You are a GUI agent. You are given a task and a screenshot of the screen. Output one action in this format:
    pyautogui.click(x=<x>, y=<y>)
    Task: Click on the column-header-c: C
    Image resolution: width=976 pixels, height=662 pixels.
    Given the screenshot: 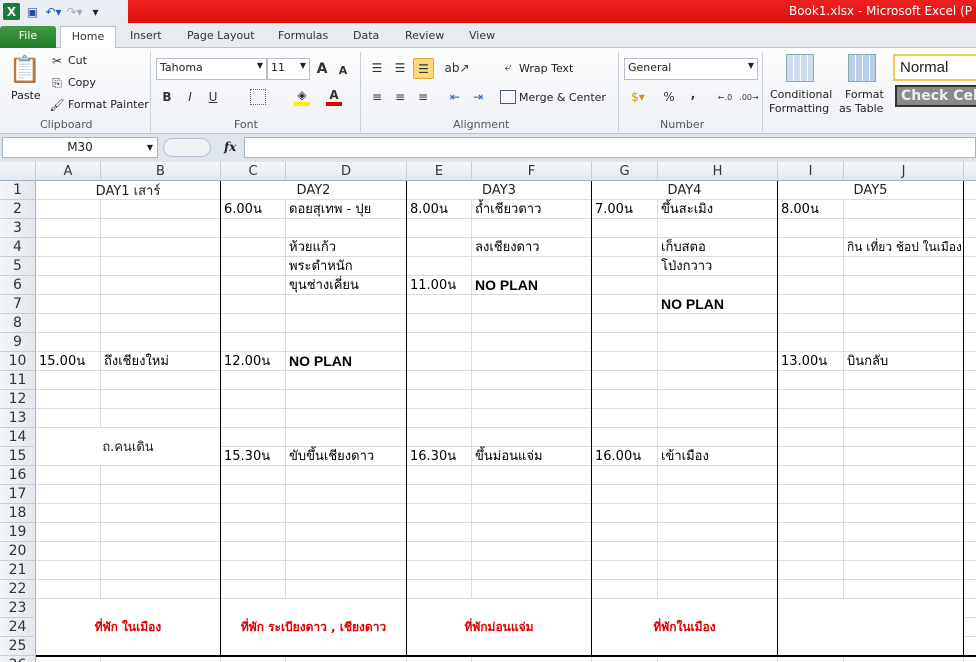 What is the action you would take?
    pyautogui.click(x=253, y=171)
    